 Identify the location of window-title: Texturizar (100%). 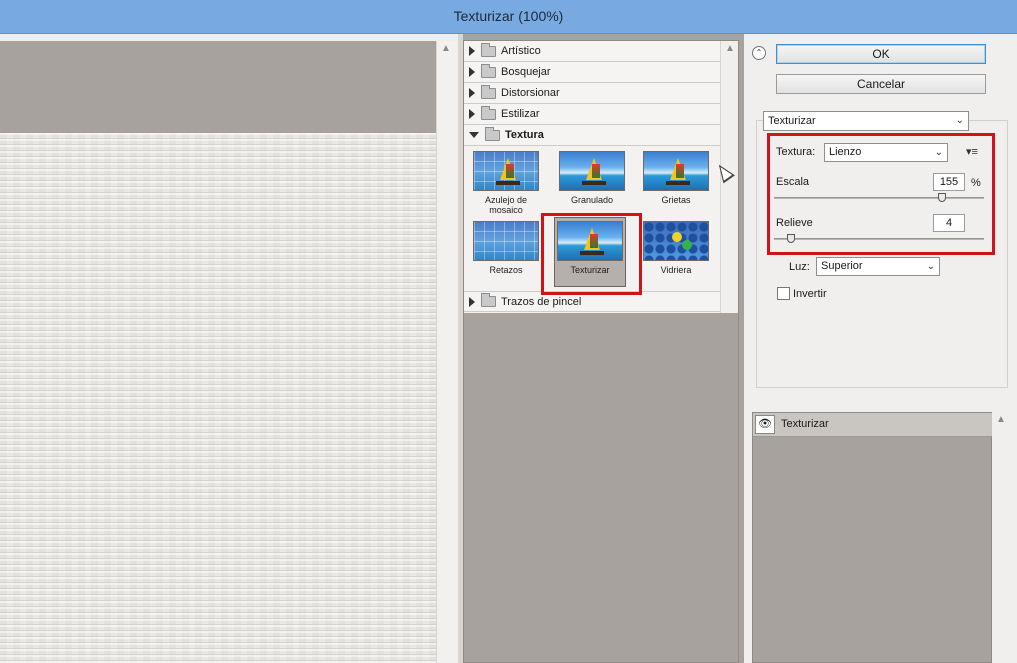
(508, 16).